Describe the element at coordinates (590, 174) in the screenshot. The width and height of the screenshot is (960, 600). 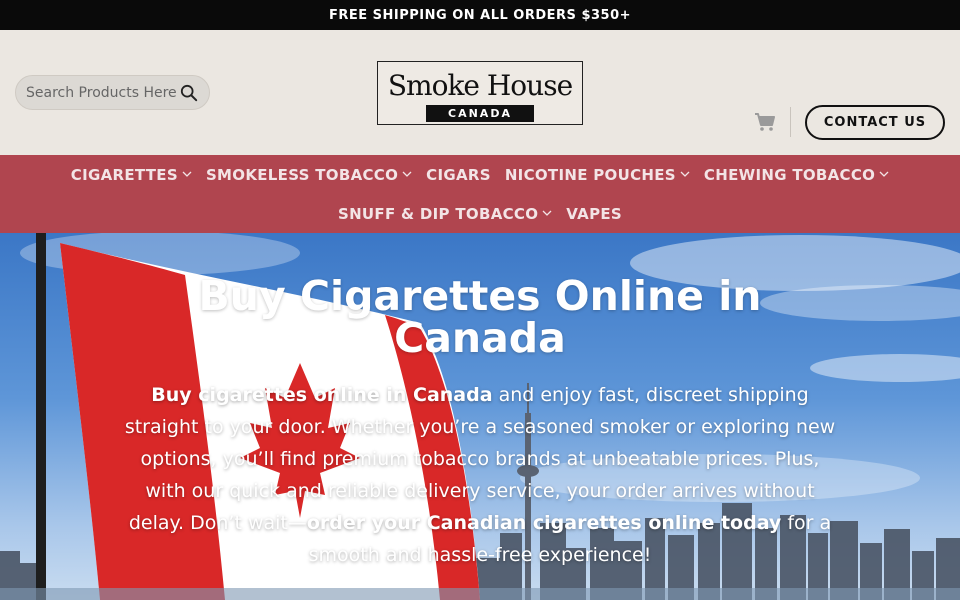
I see `nav-item-label: NICOTINE POUCHES` at that location.